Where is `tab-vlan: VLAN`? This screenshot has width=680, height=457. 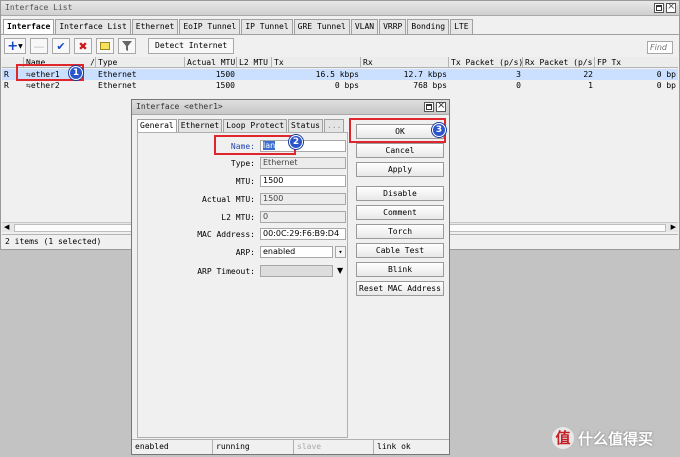 tab-vlan: VLAN is located at coordinates (364, 26).